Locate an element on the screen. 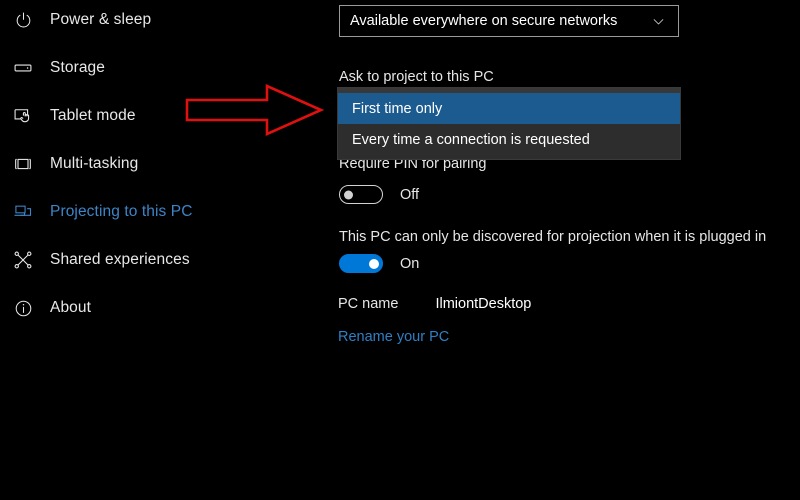  availability-combobox: Available everywhere on secure networks is located at coordinates (509, 21).